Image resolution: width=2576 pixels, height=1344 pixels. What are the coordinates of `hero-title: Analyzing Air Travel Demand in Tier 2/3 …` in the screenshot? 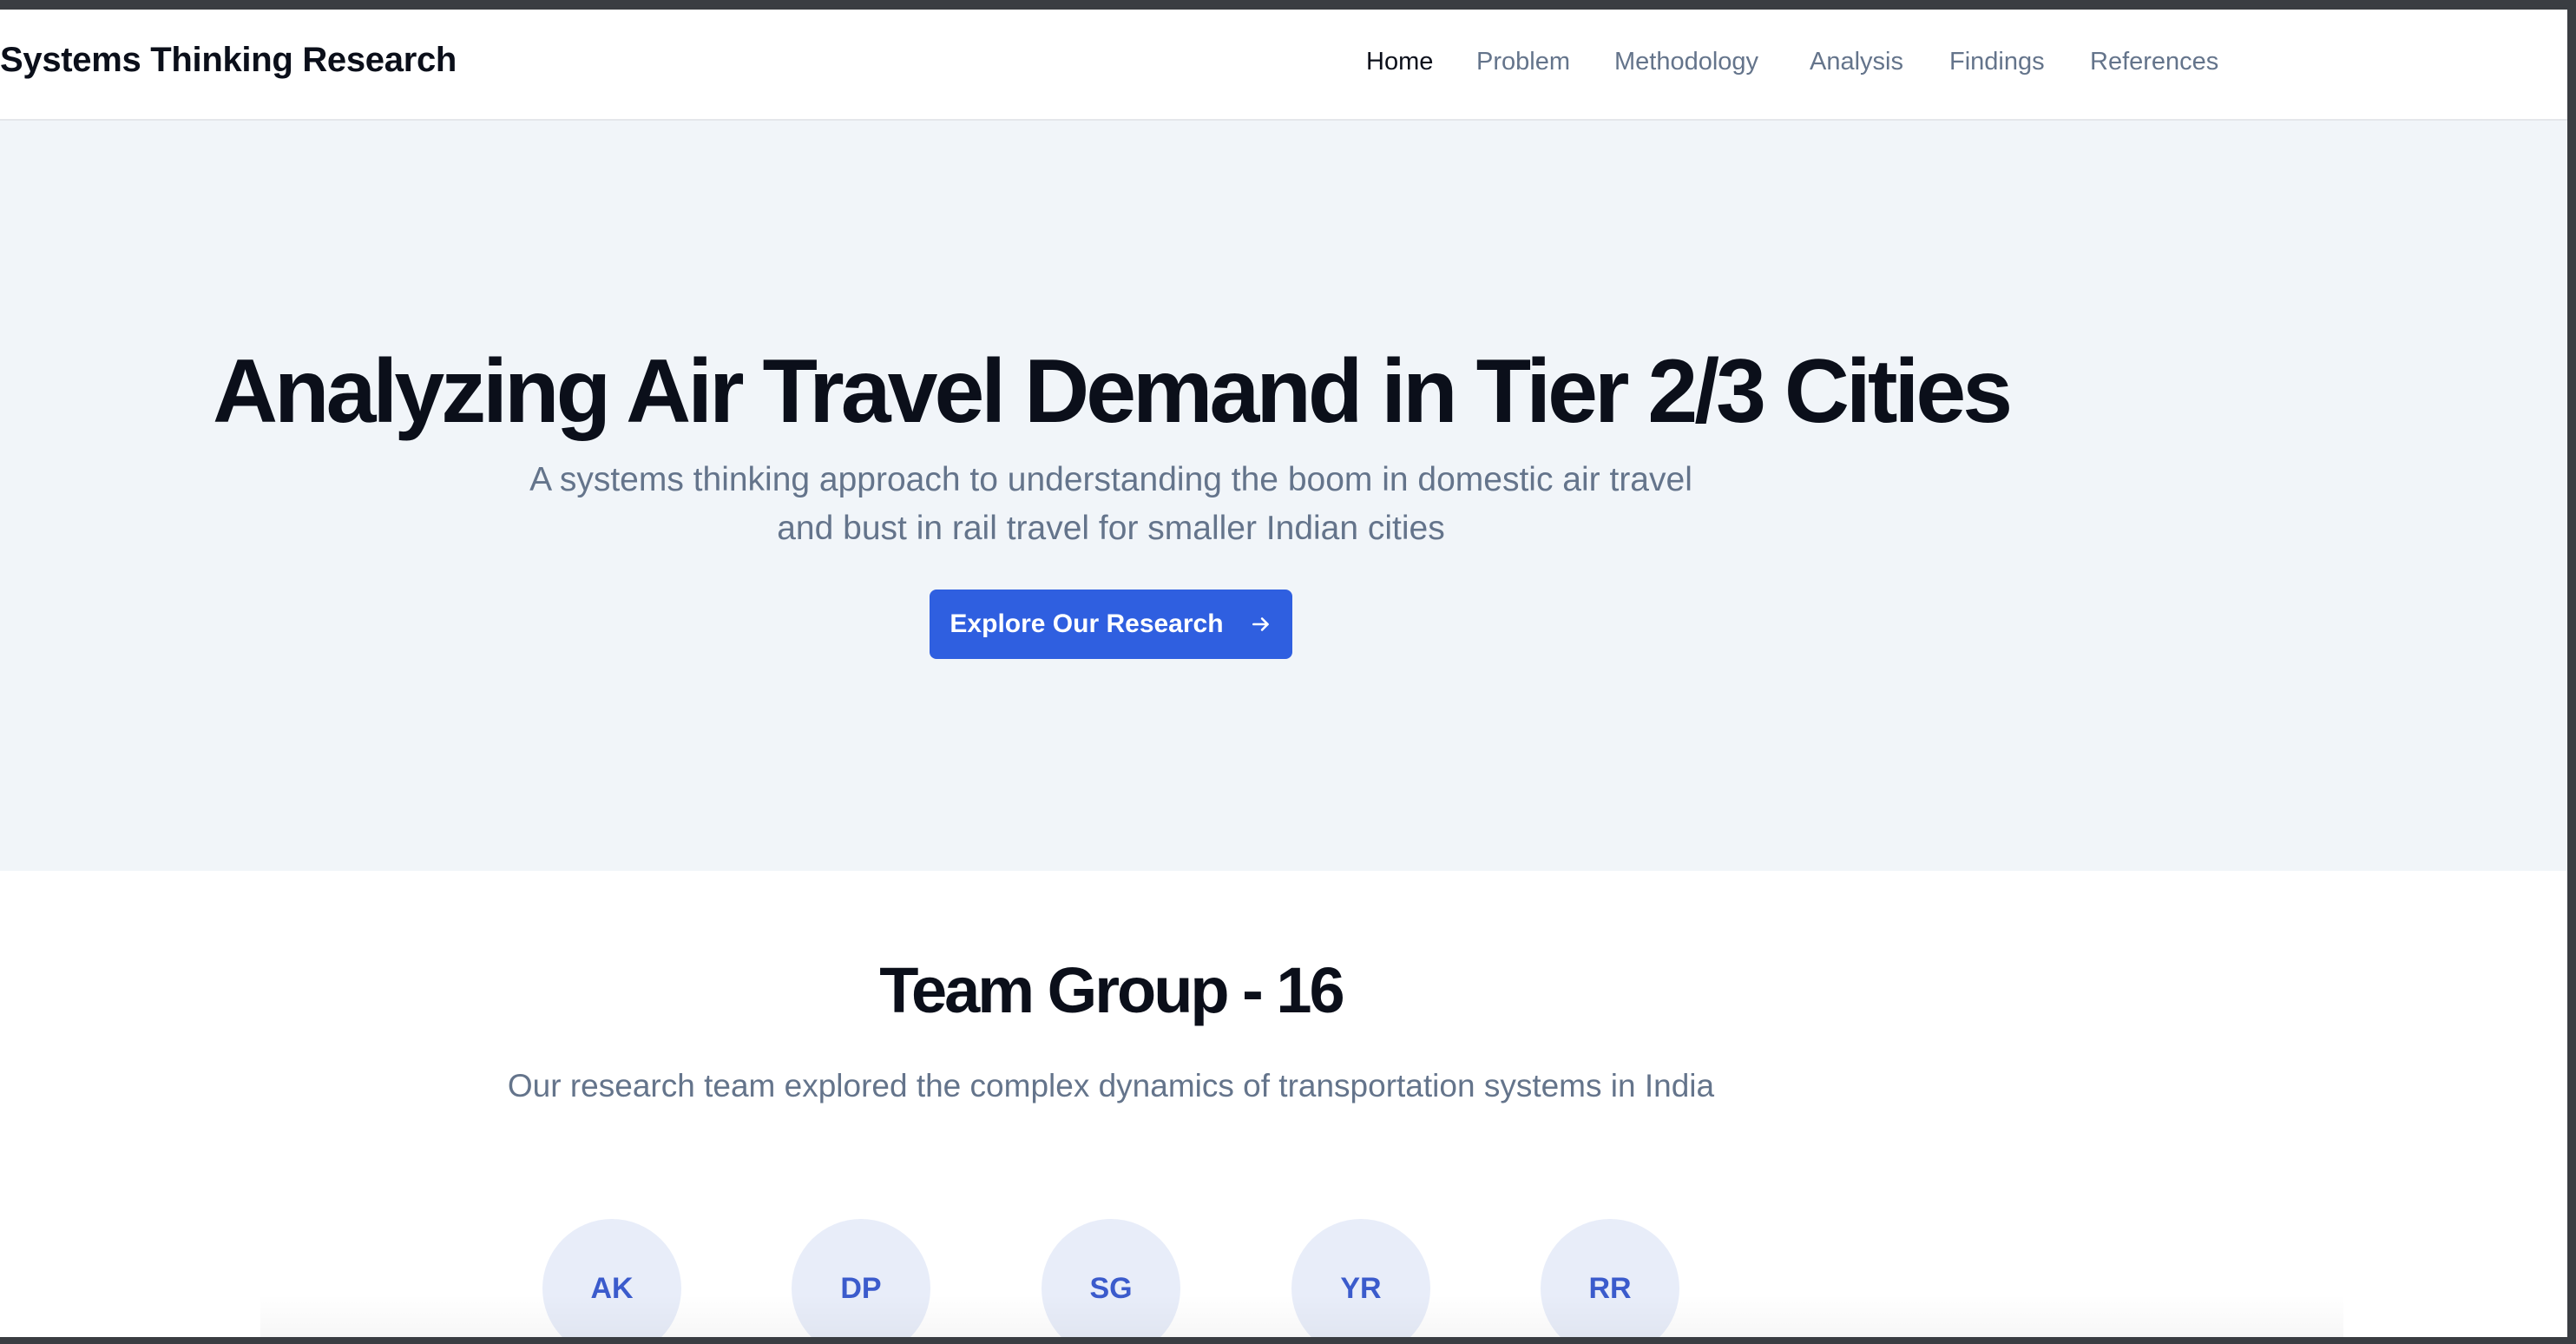 It's located at (1112, 391).